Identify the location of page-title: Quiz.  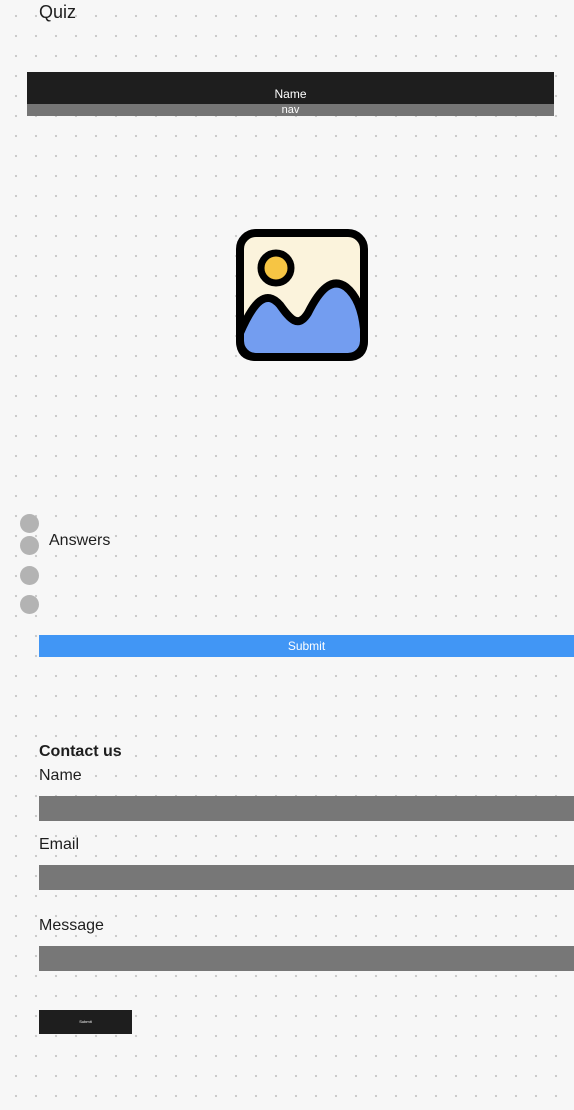
(58, 12).